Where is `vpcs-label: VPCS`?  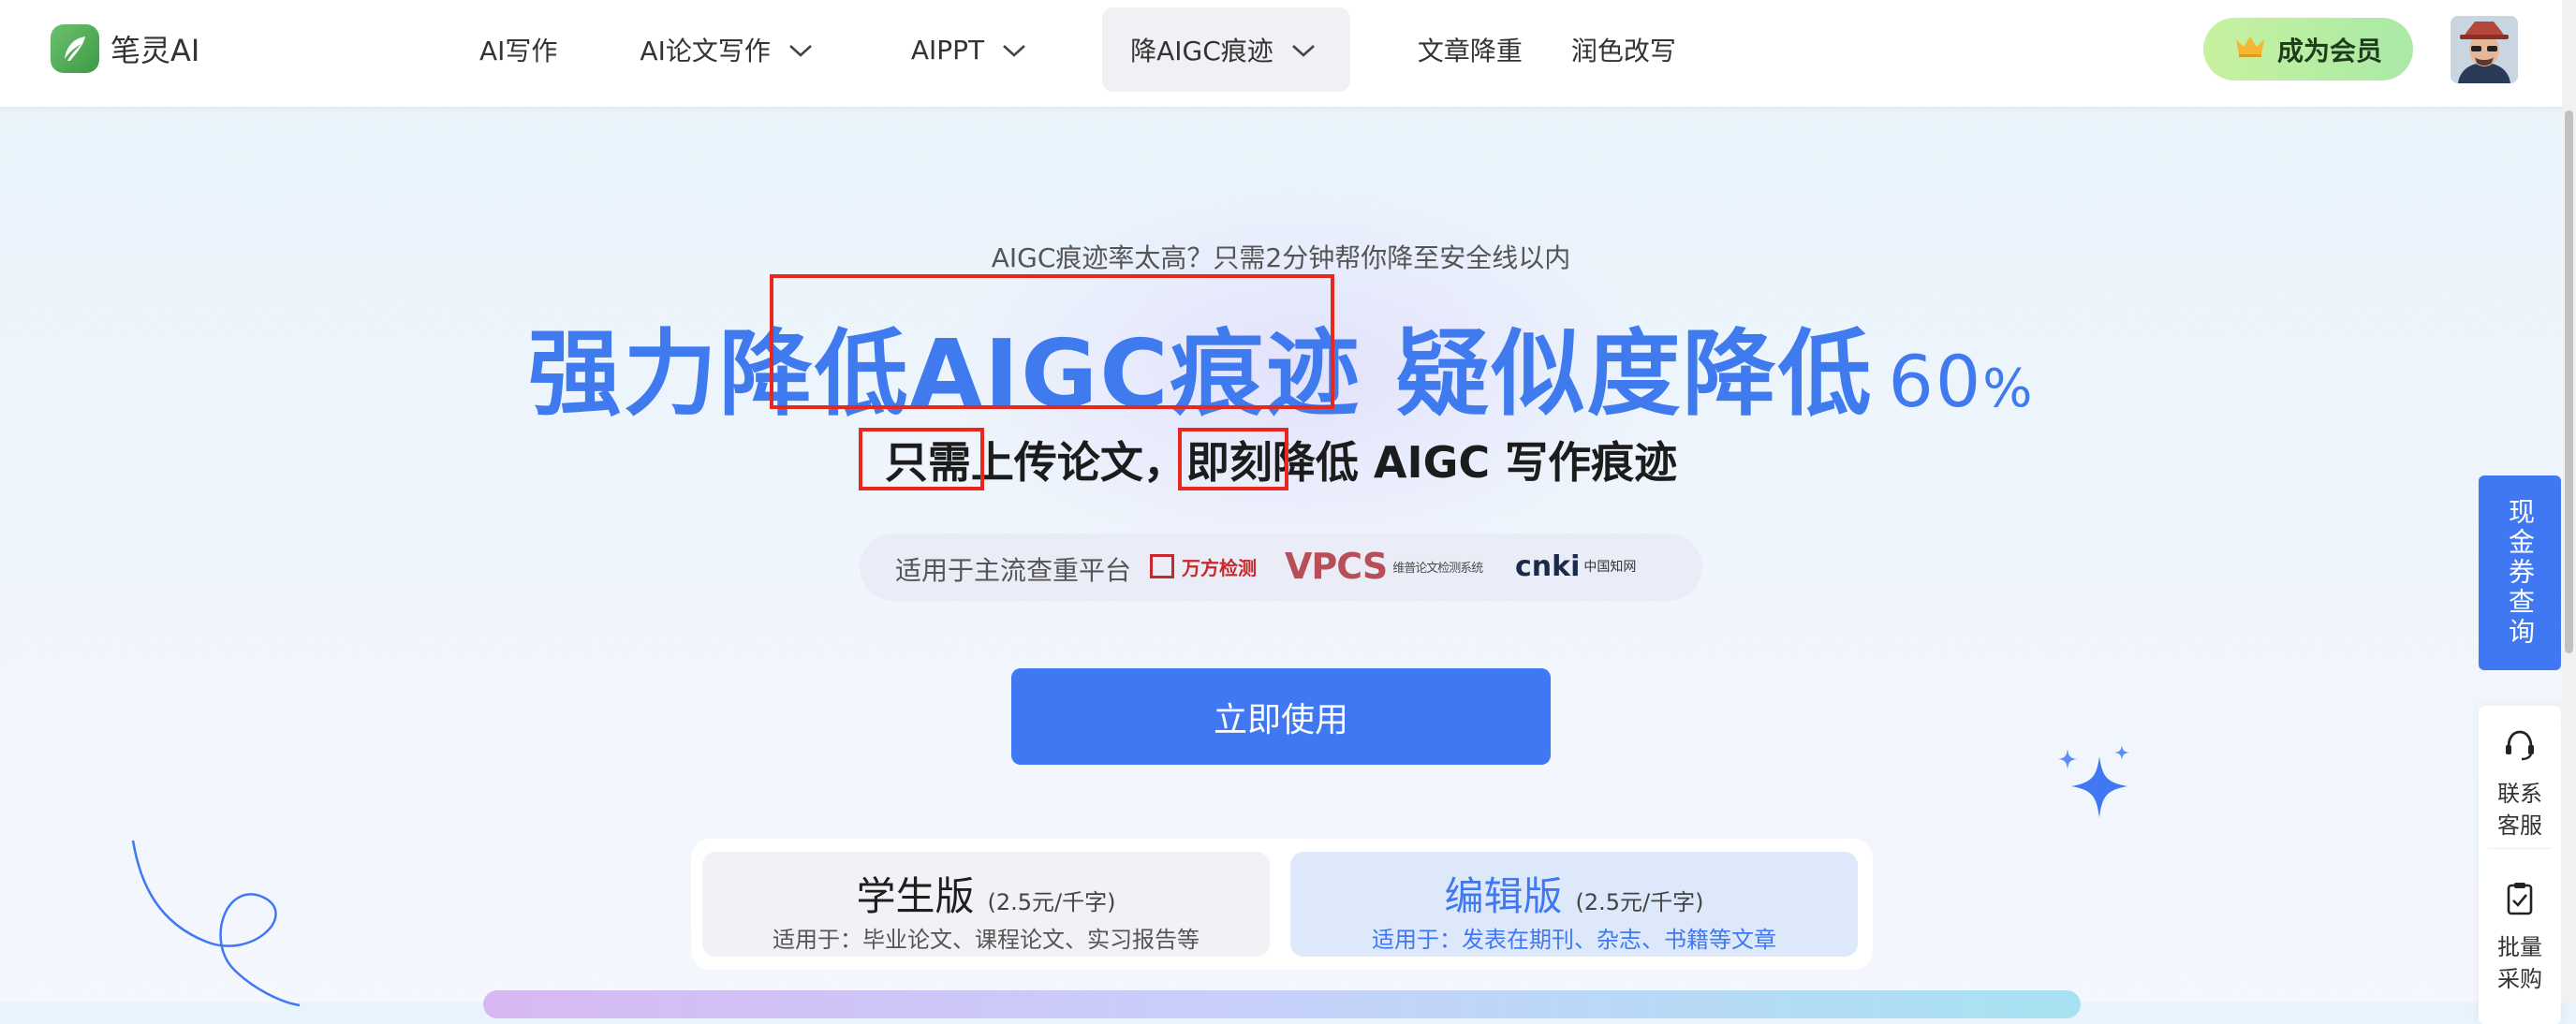 vpcs-label: VPCS is located at coordinates (1336, 566).